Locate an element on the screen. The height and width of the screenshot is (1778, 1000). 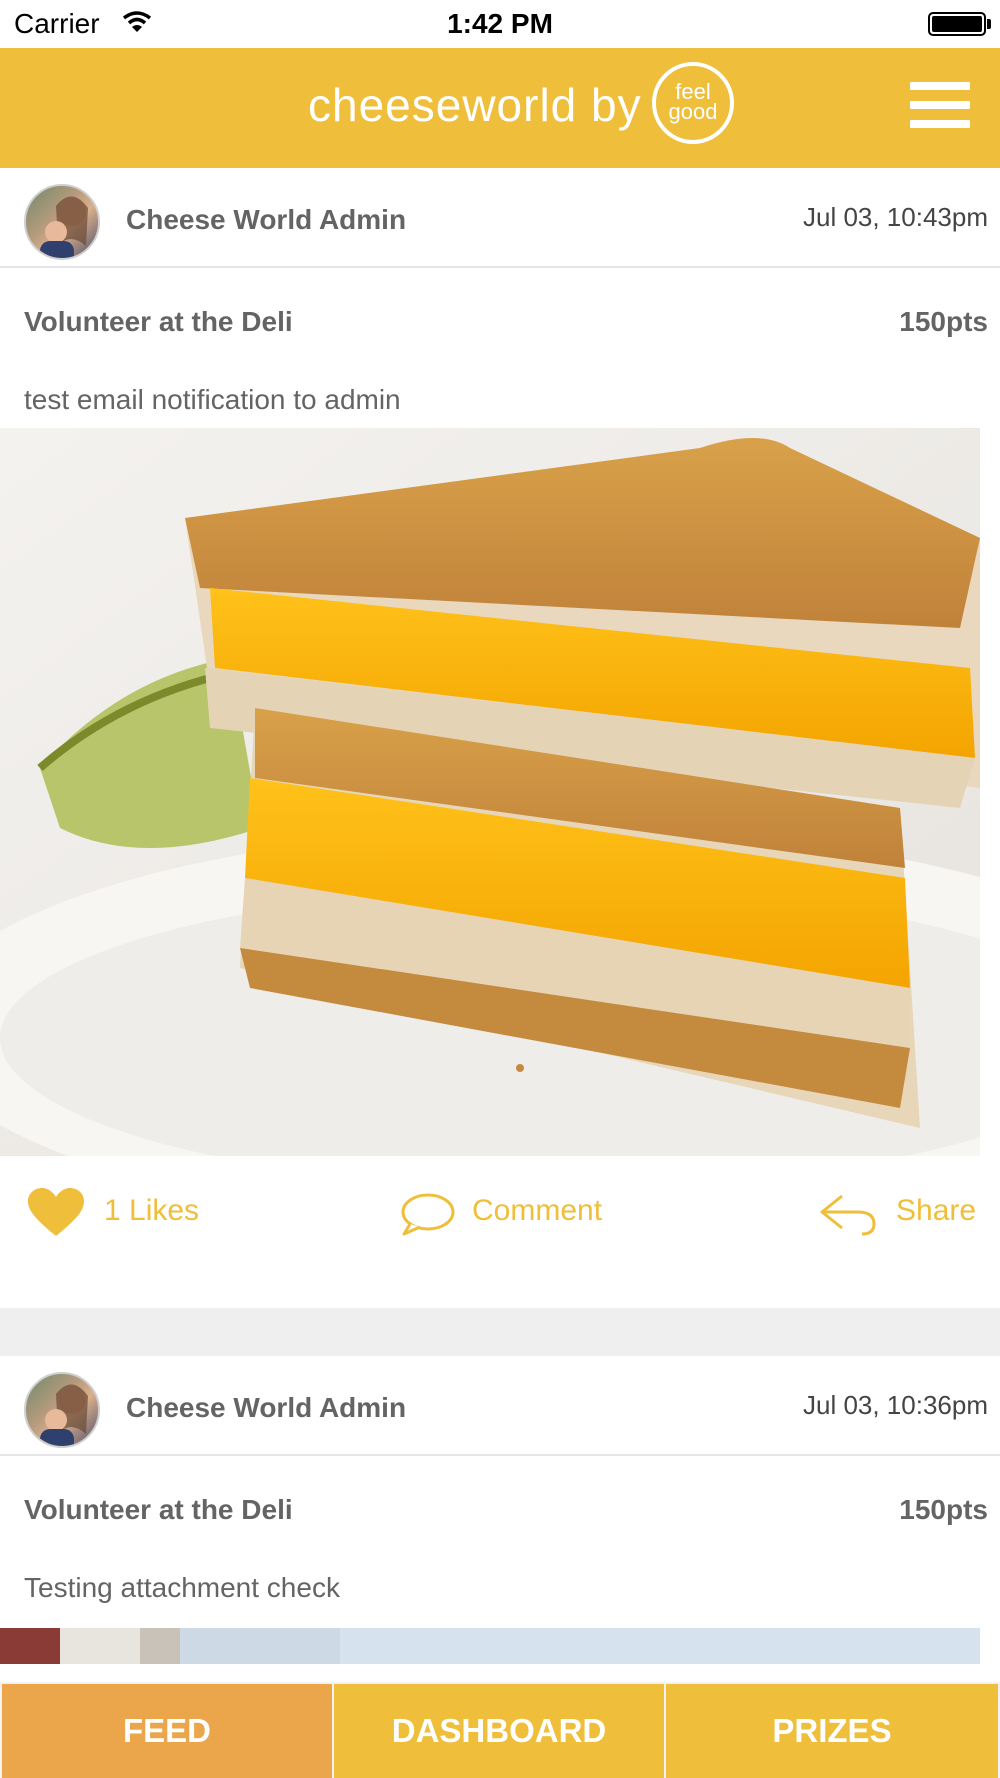
bottom-tab-bar: FEED DASHBOARD PRIZES is located at coordinates (500, 1730).